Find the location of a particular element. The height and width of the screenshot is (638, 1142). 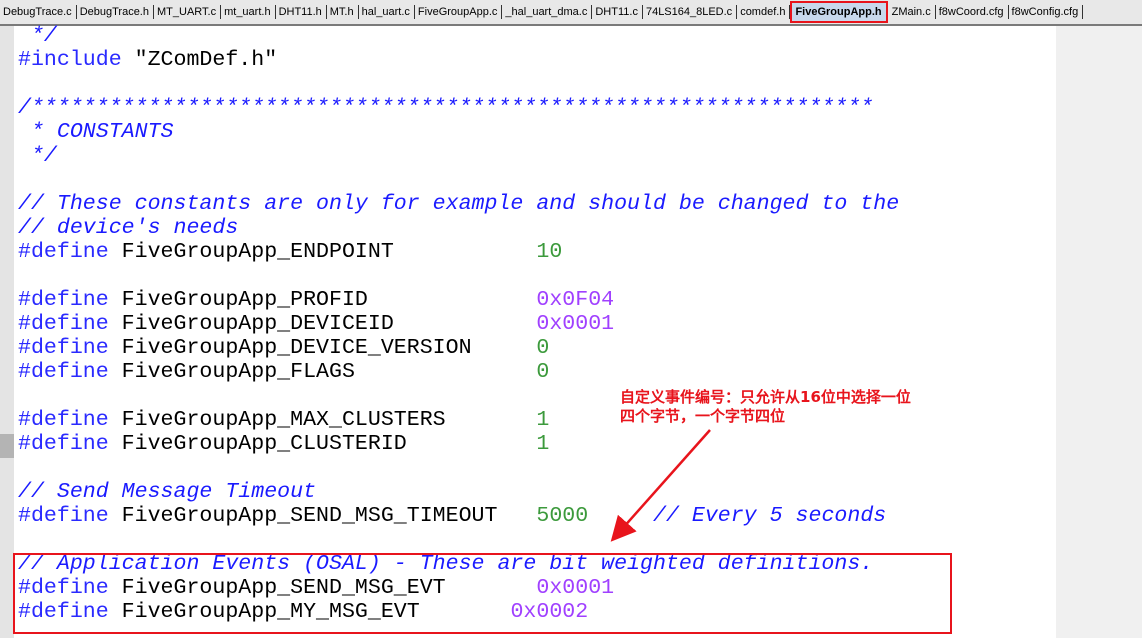

annotation-arrow is located at coordinates (660, 485).